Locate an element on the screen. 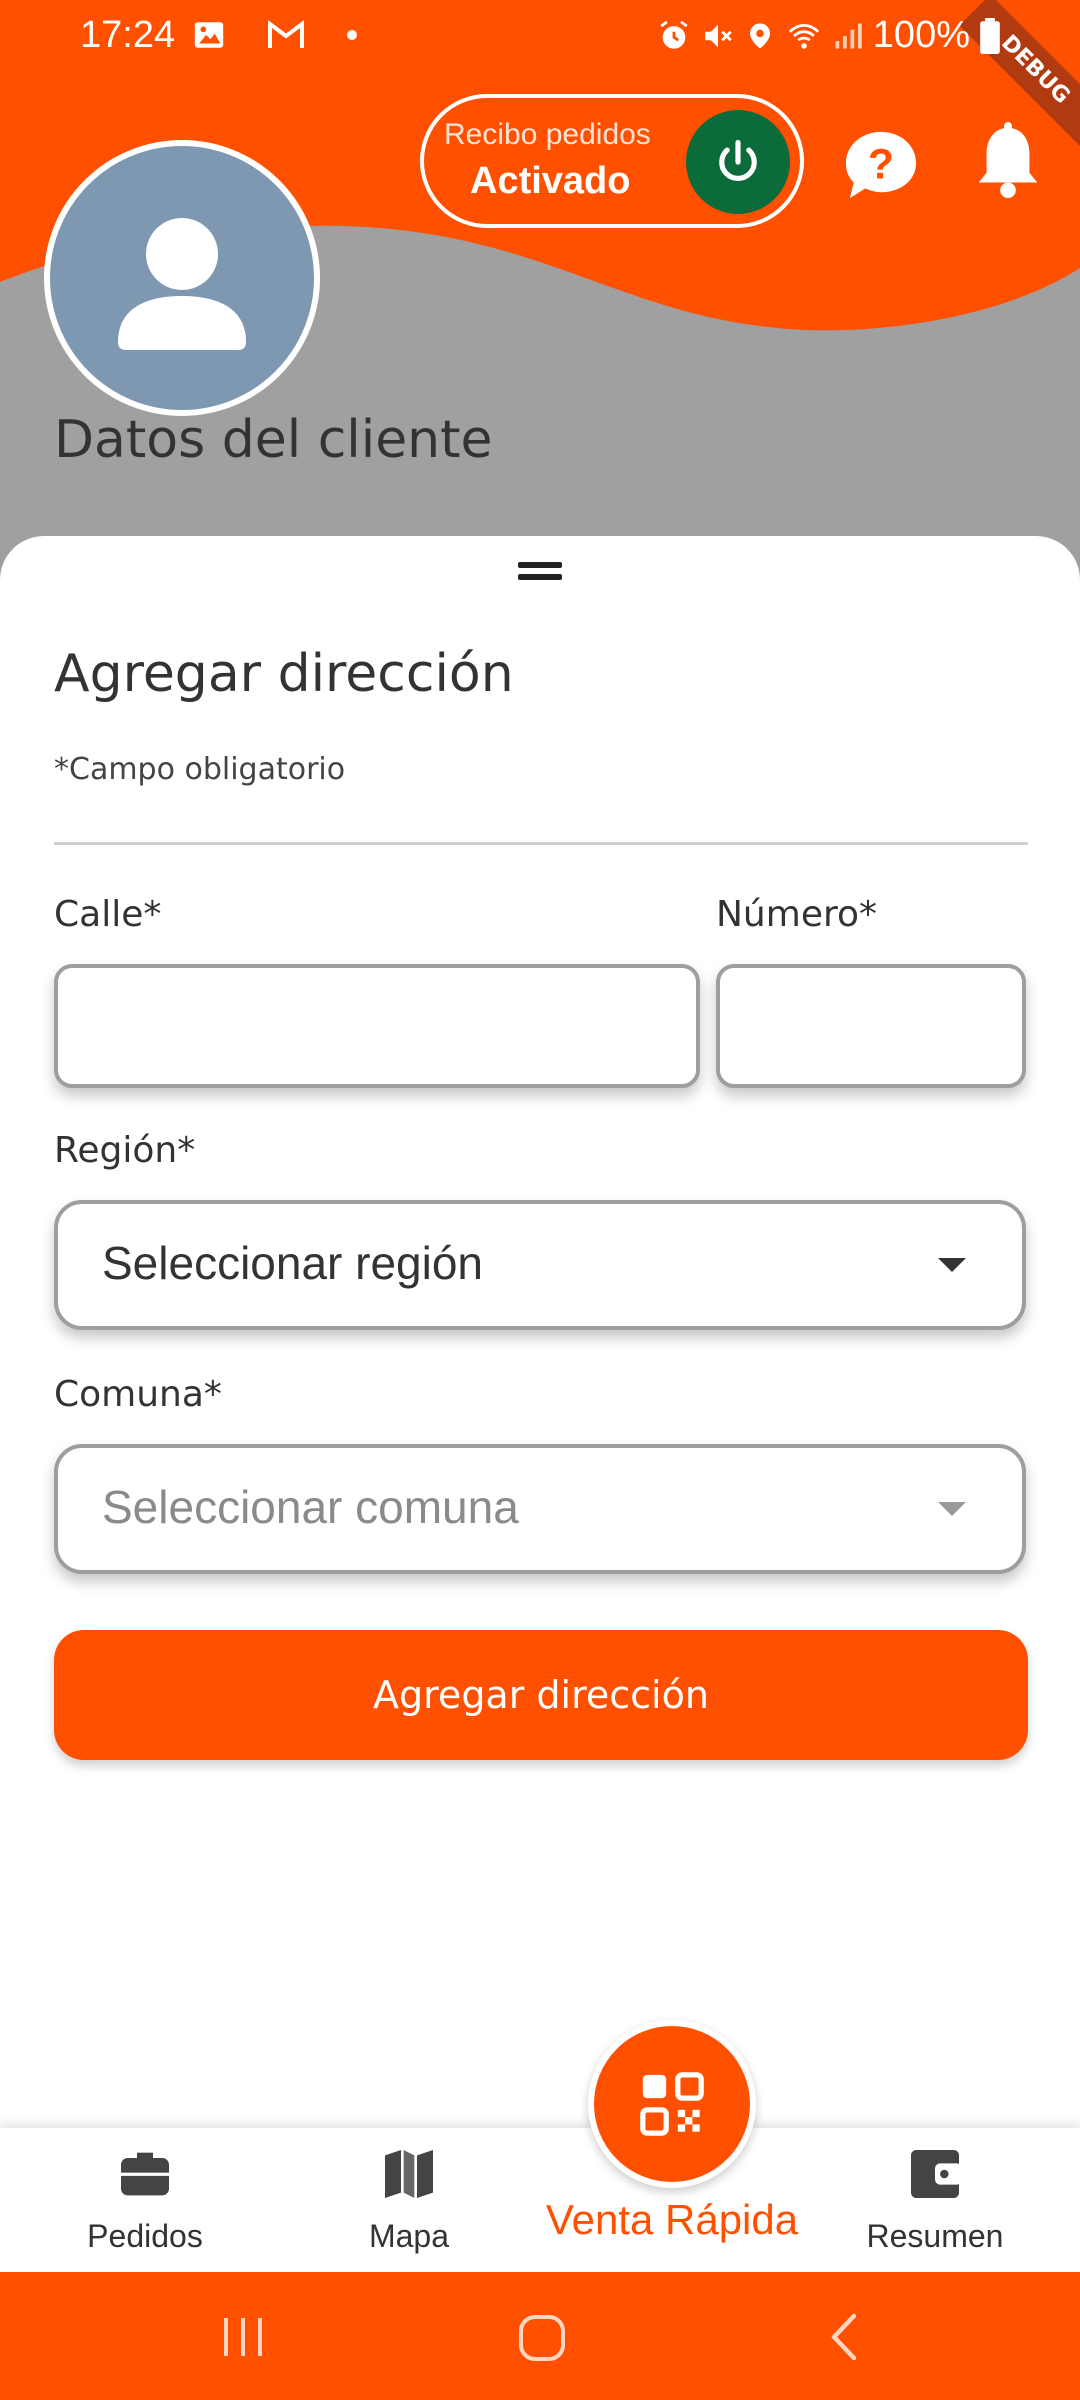 This screenshot has height=2400, width=1080. receive-orders-status: Activado is located at coordinates (550, 181).